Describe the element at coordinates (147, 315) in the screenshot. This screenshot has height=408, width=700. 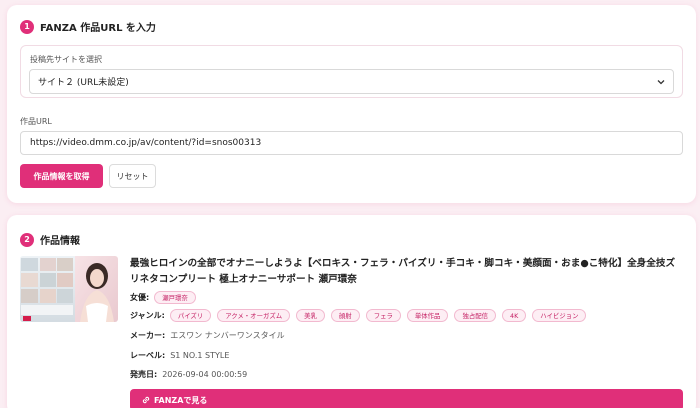
I see `genre-label: ジャンル:` at that location.